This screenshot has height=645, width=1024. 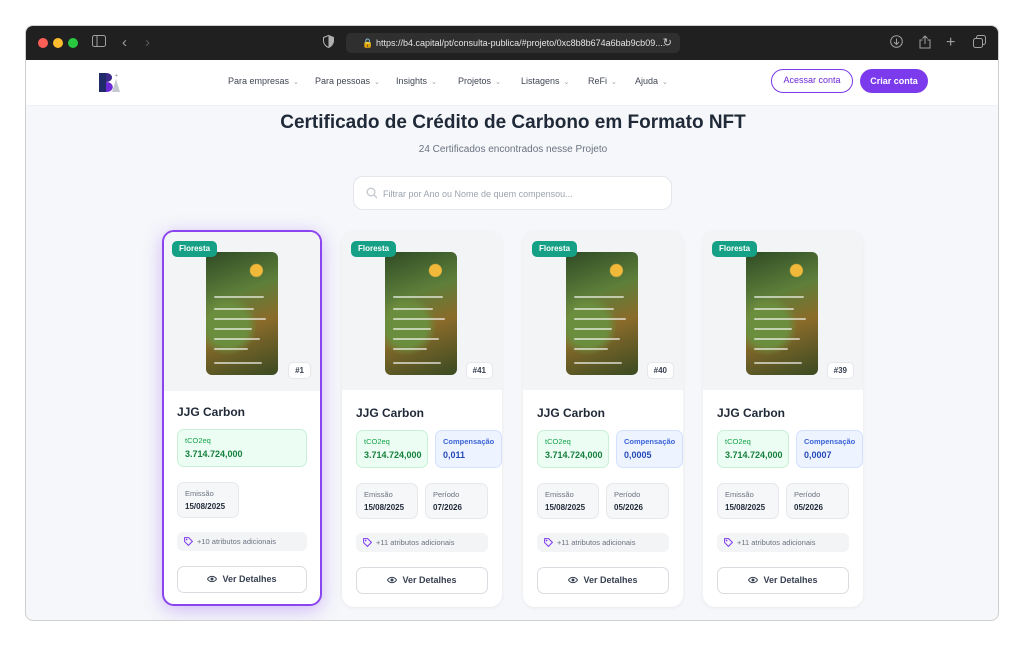 I want to click on nav-label: ReFi, so click(x=598, y=81).